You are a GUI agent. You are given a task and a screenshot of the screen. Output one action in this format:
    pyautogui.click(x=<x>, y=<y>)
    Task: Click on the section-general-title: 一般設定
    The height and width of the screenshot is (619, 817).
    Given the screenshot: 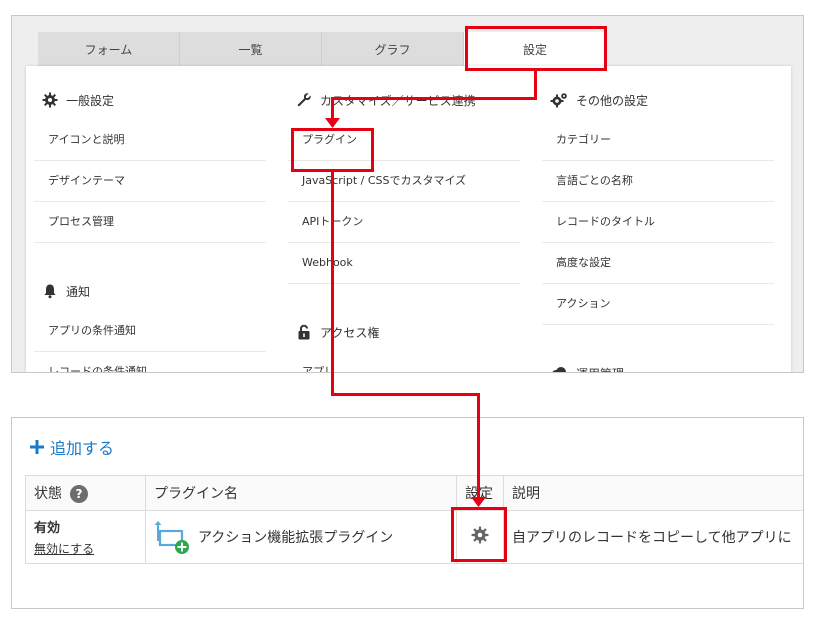 What is the action you would take?
    pyautogui.click(x=90, y=100)
    